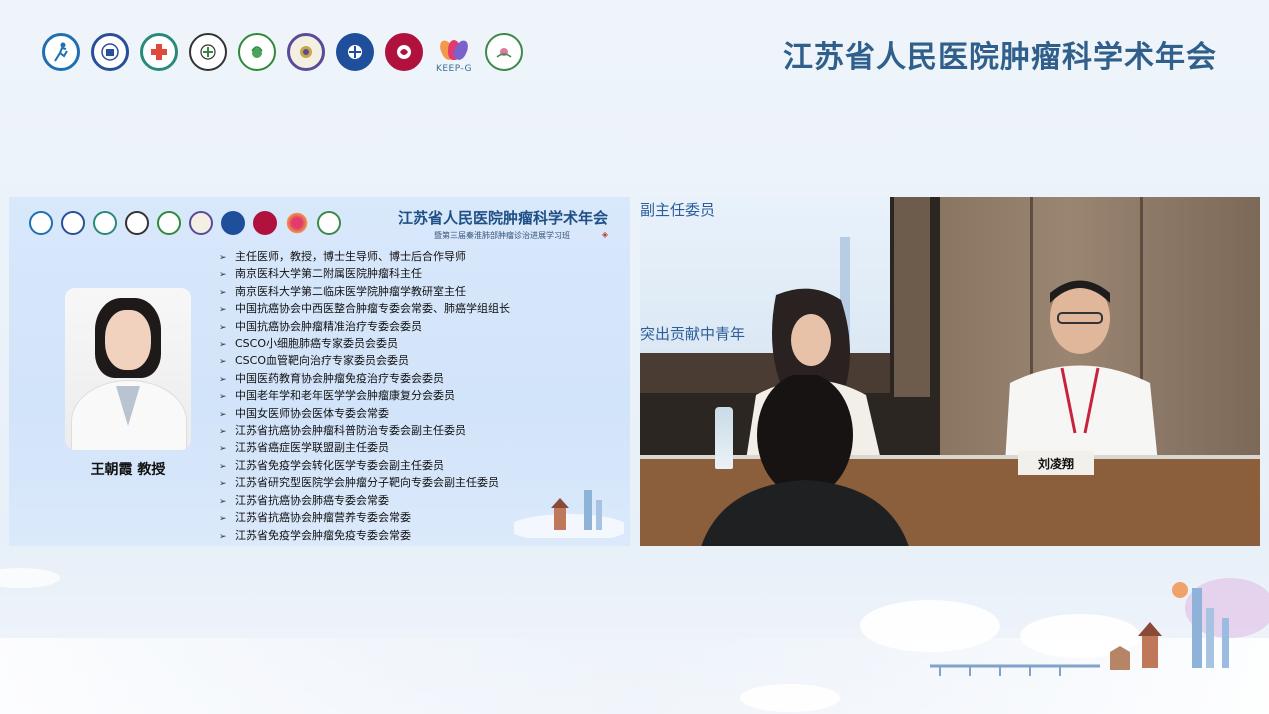  Describe the element at coordinates (454, 69) in the screenshot. I see `keep-g-logo-text: KEEP-G` at that location.